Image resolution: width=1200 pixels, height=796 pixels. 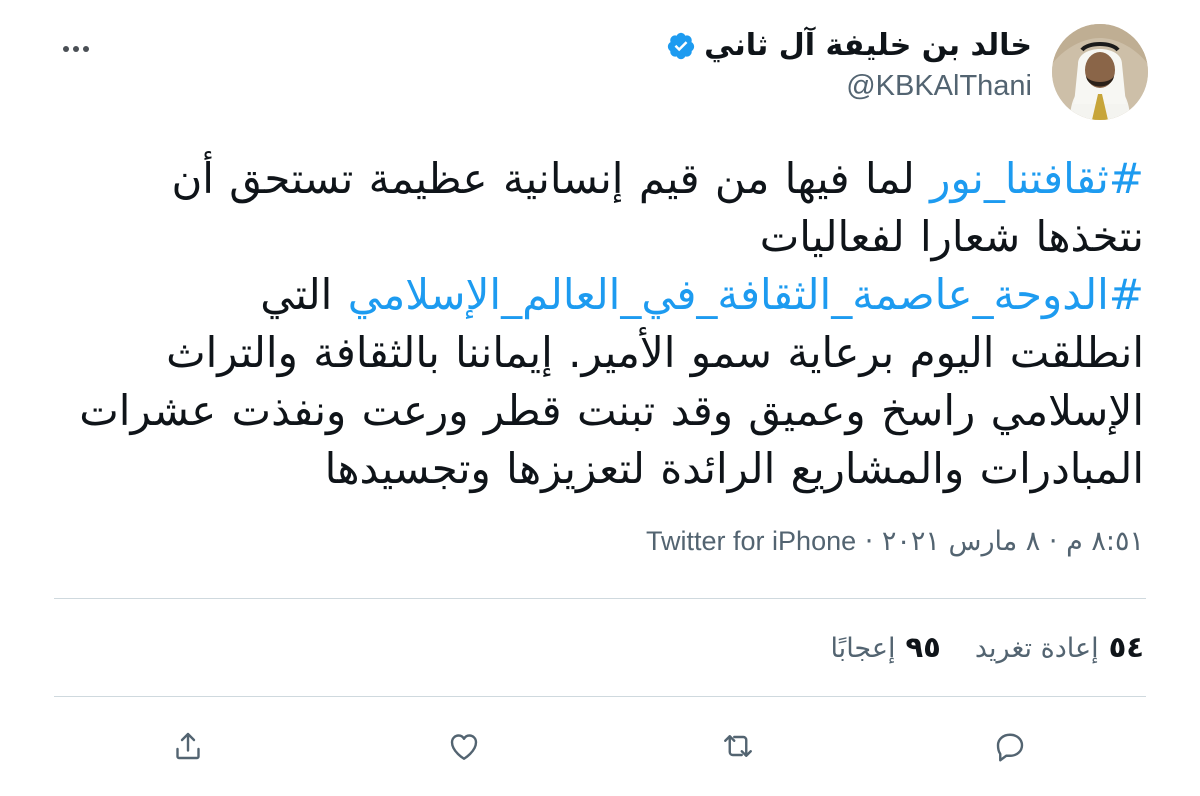 I want to click on tweet-stats: ٥٤ إعادة تغريد ٩٥ إعجابًا, so click(x=987, y=647).